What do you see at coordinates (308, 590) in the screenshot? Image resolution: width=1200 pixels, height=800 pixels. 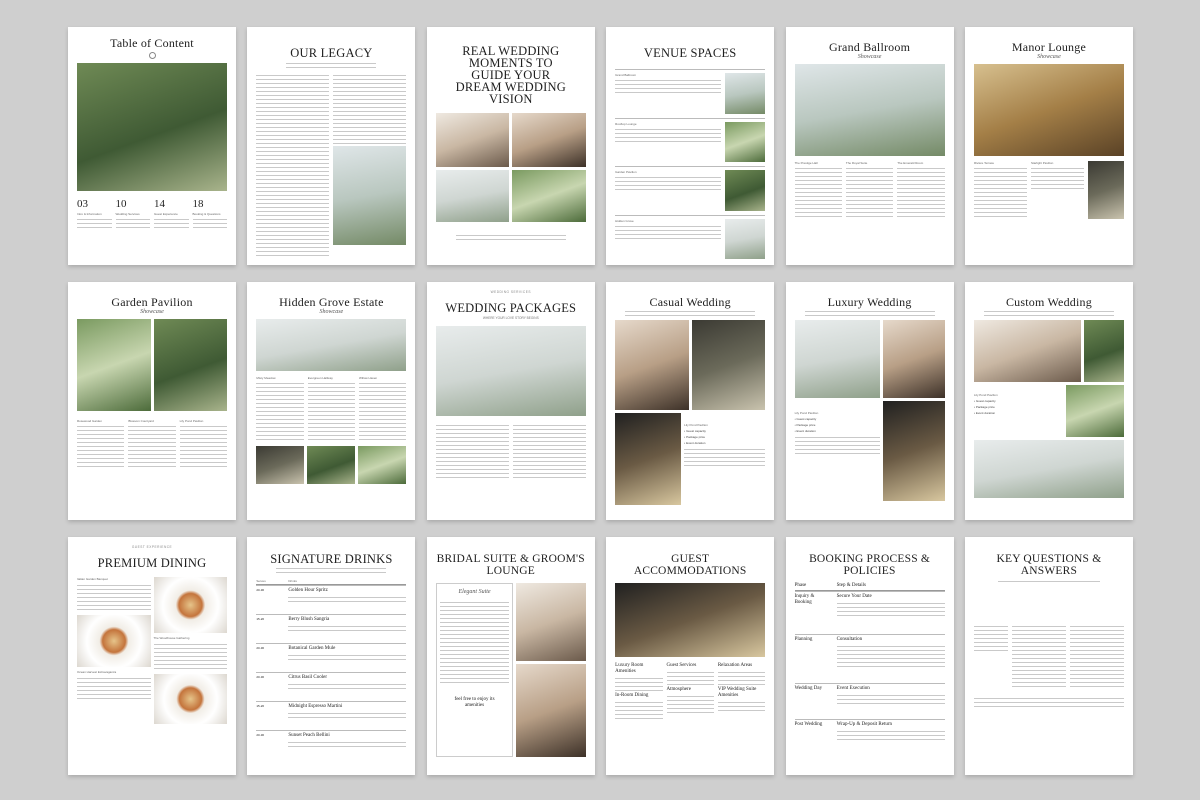 I see `drink-name: Golden Hour Spritz` at bounding box center [308, 590].